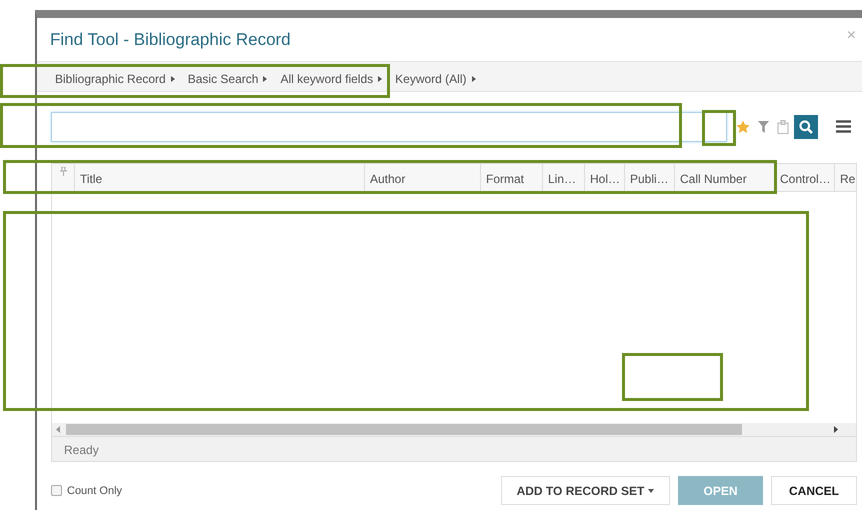 The image size is (862, 518). I want to click on add-to-record-set-button: ADD TO RECORD SET, so click(585, 490).